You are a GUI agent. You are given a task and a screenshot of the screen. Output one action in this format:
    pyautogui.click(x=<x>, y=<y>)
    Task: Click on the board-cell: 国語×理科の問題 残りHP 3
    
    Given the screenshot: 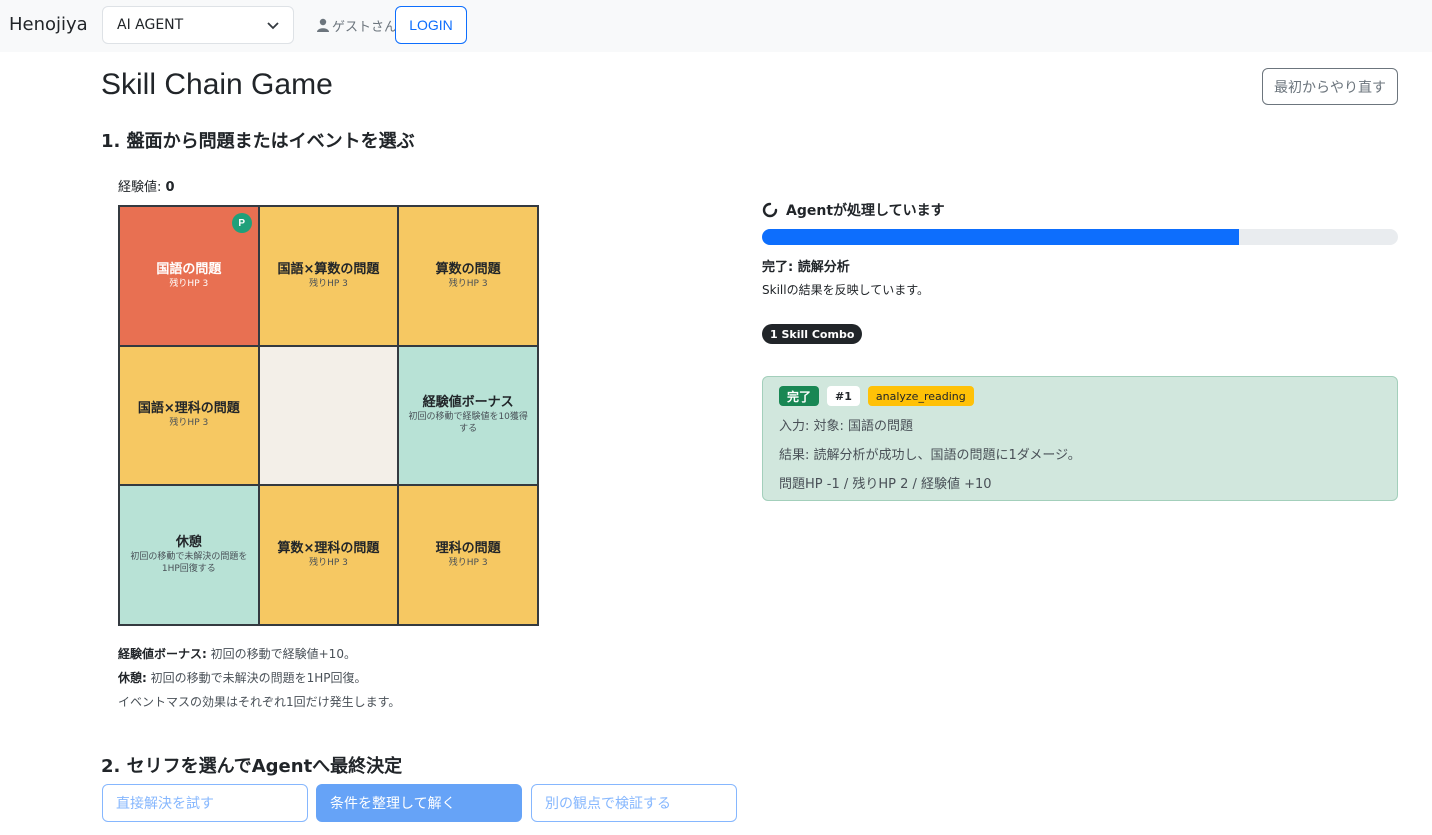 What is the action you would take?
    pyautogui.click(x=189, y=415)
    